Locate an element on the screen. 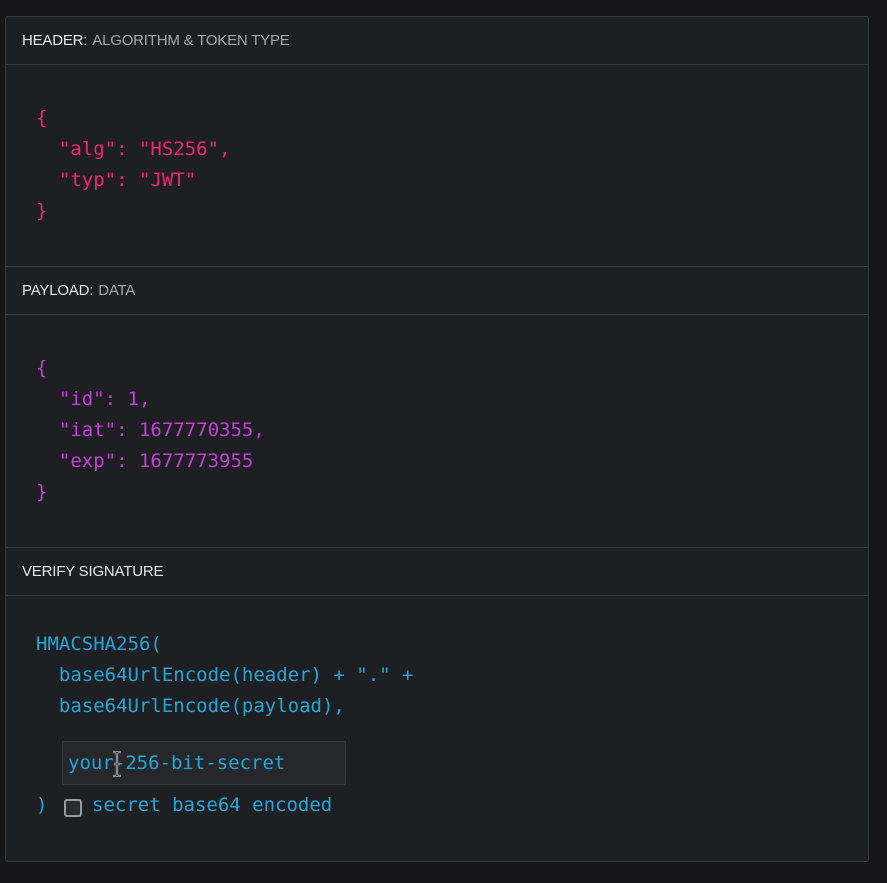 Image resolution: width=887 pixels, height=883 pixels. header-json-editor: { "alg": "HS256", "typ": "JWT" } is located at coordinates (133, 165).